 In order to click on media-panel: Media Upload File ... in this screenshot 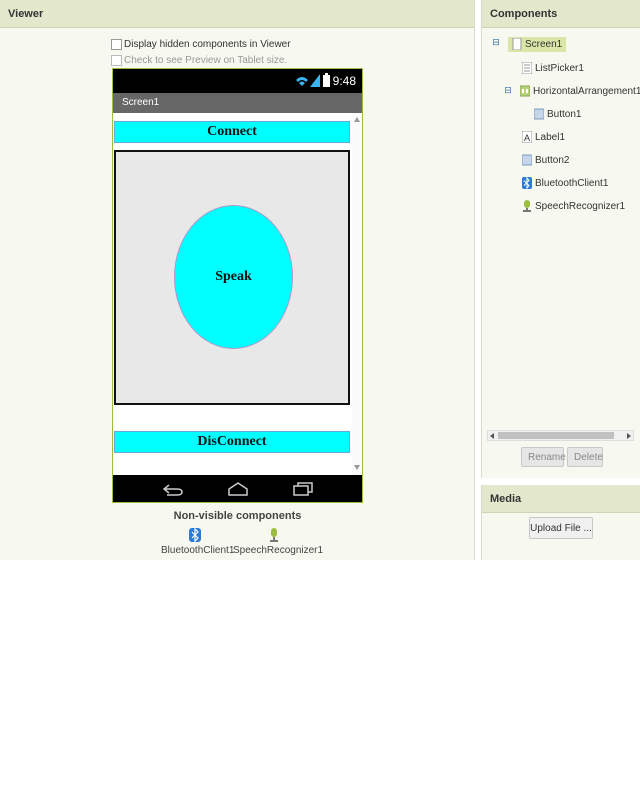, I will do `click(560, 522)`.